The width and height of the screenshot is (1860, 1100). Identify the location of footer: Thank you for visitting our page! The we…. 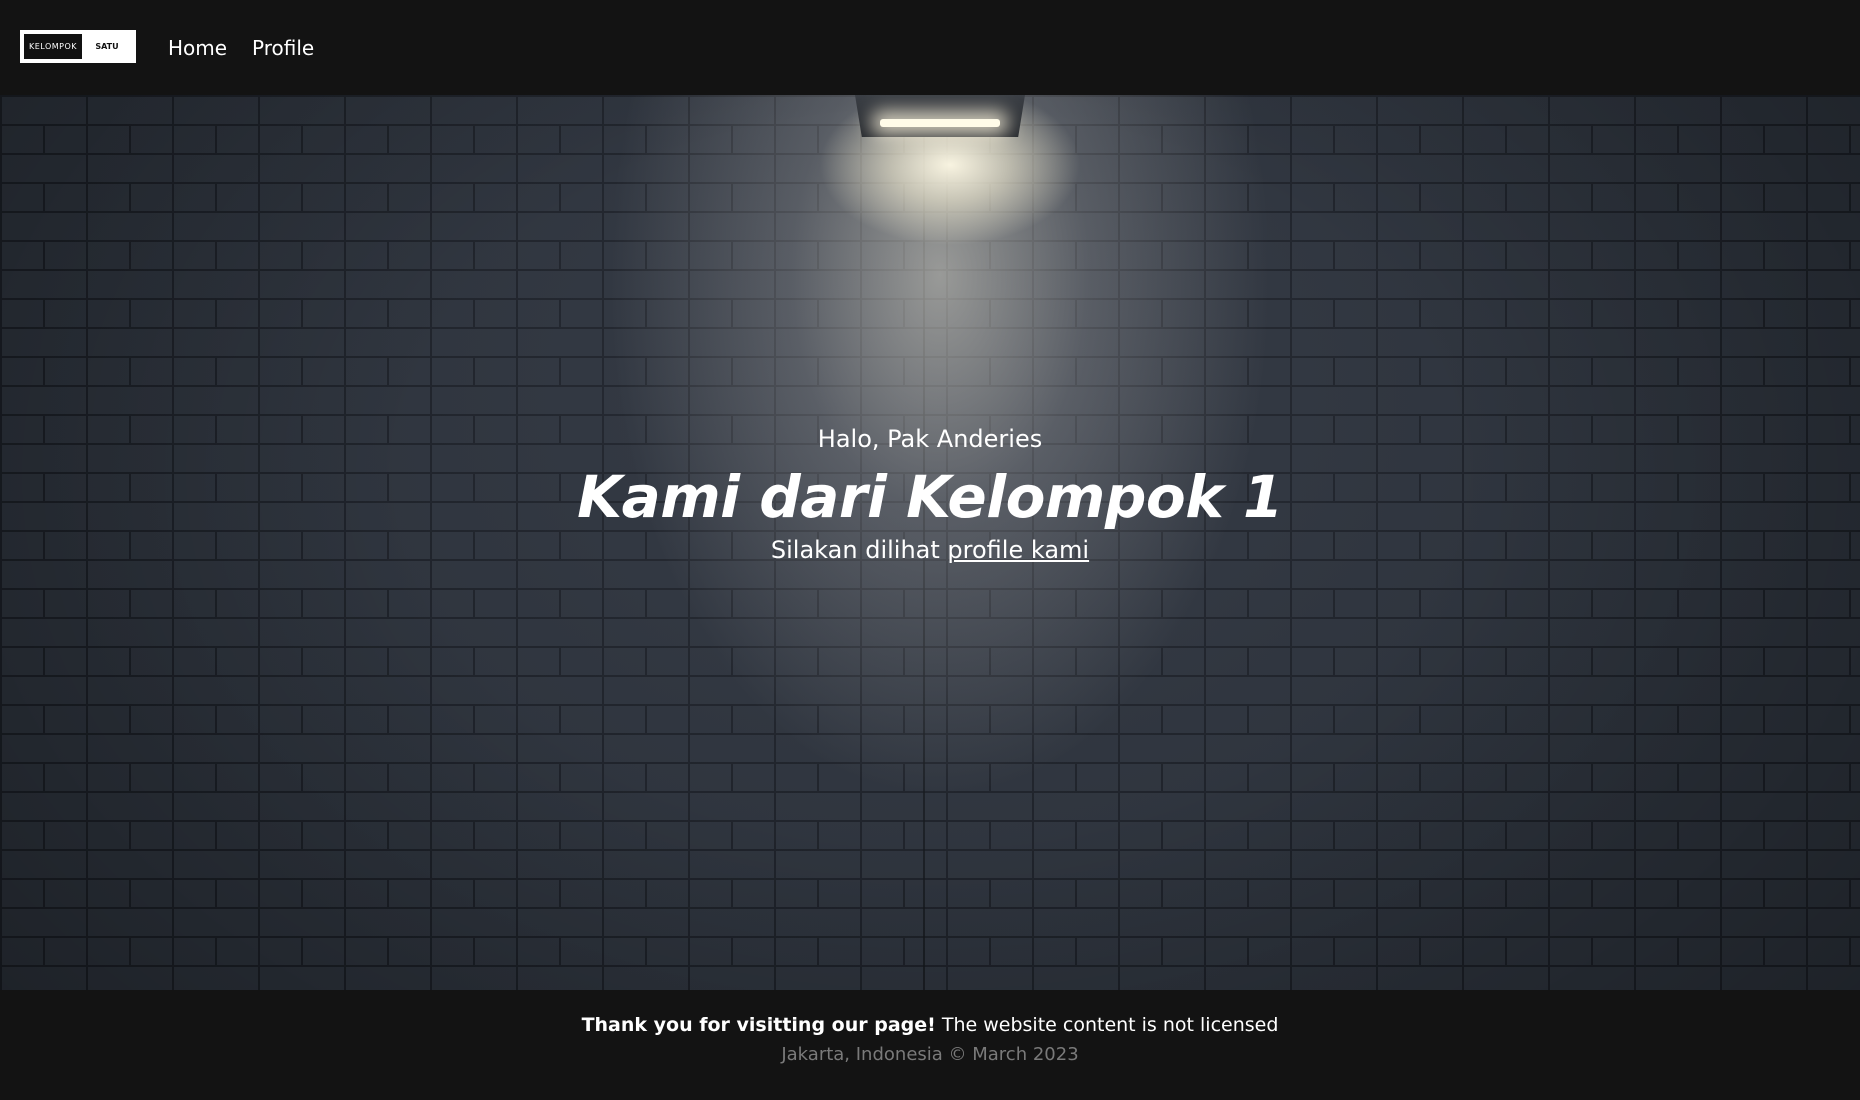
(930, 1045).